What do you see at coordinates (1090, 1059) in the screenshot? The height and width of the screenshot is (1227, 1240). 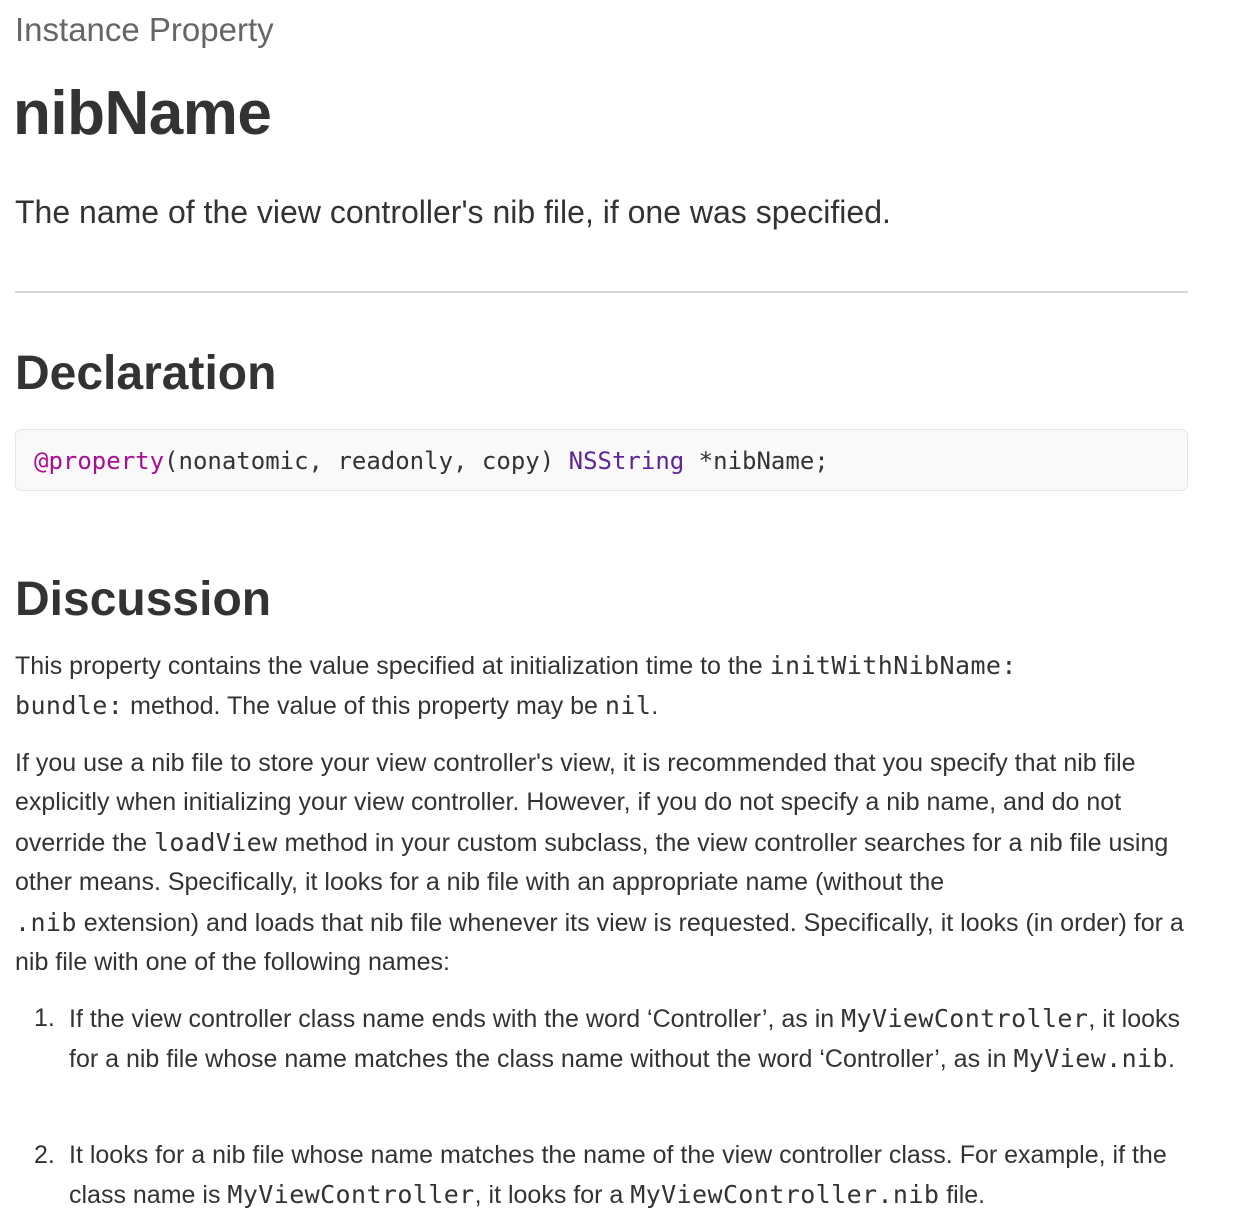 I see `inline-code: MyView.nib` at bounding box center [1090, 1059].